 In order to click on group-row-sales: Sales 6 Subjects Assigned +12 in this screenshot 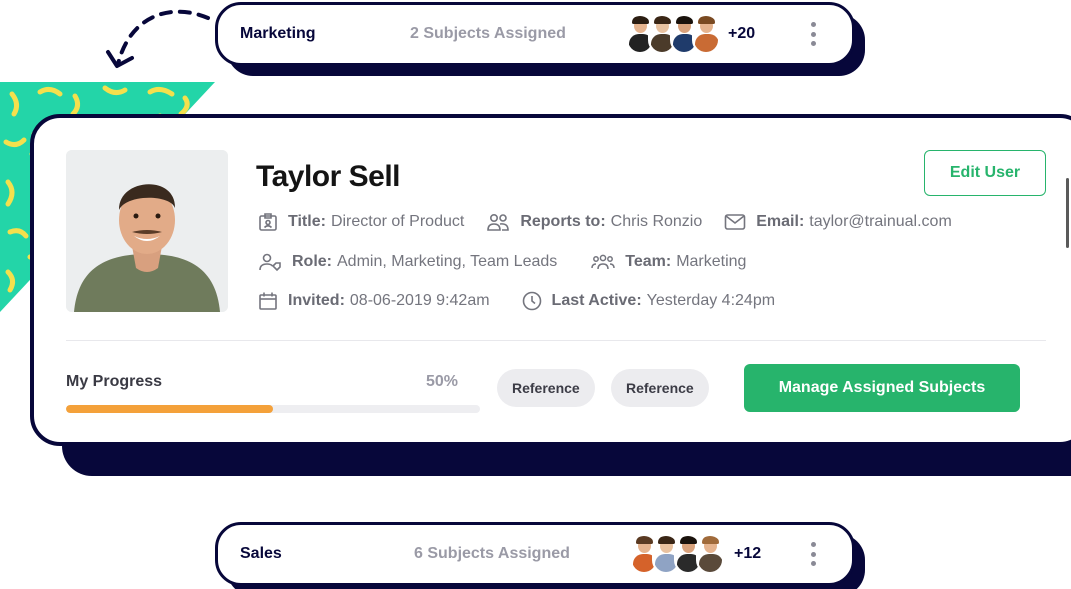, I will do `click(540, 555)`.